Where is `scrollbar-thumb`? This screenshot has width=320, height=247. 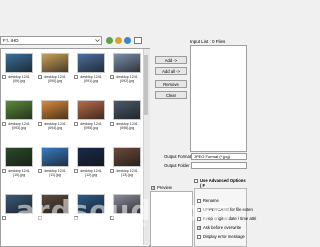
scrollbar-thumb is located at coordinates (146, 85).